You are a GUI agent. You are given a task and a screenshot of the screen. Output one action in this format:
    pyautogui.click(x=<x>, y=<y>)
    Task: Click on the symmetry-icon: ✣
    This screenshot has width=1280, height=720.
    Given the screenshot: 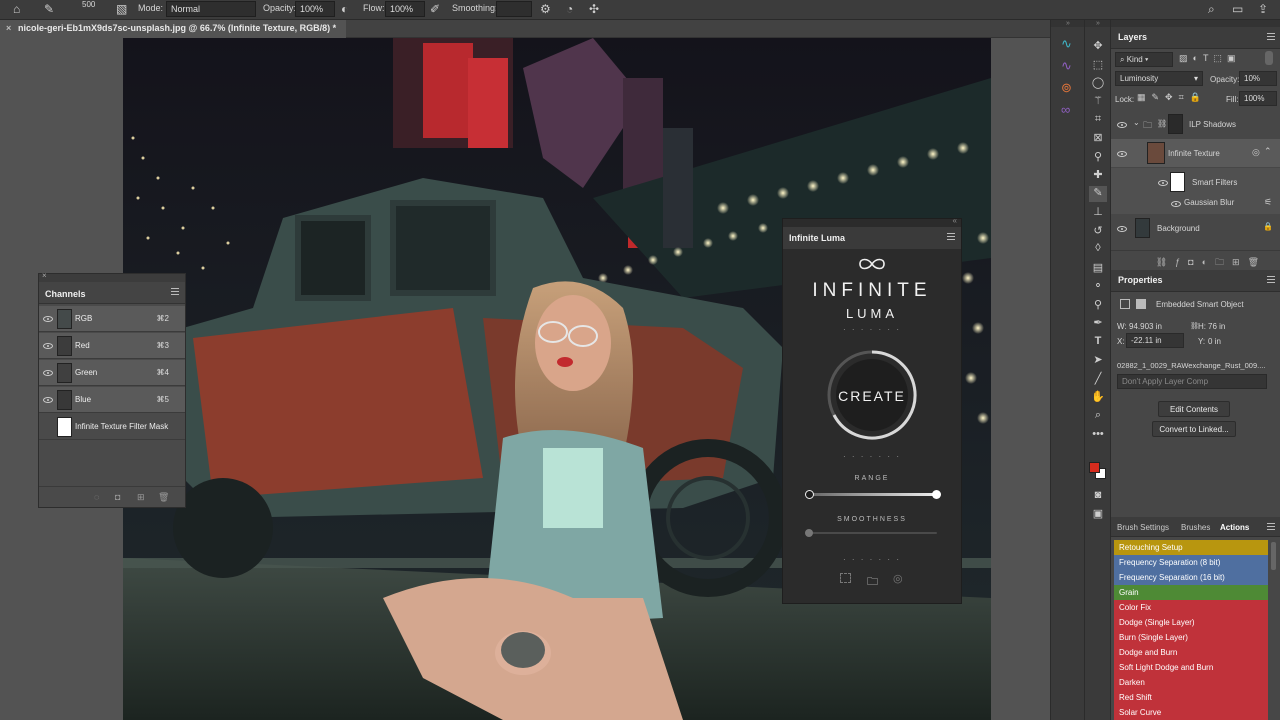 What is the action you would take?
    pyautogui.click(x=594, y=9)
    